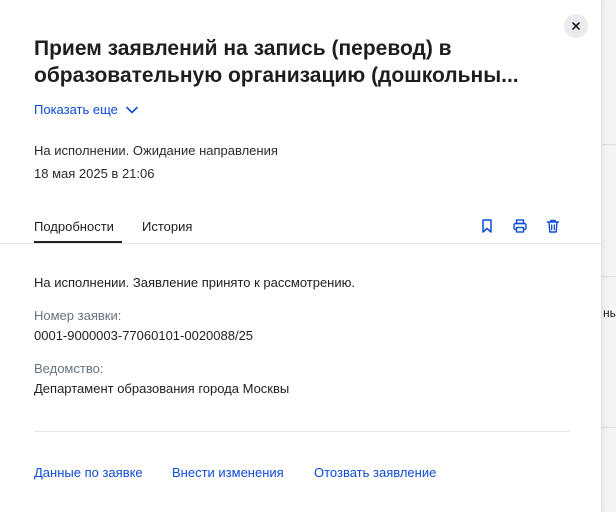 This screenshot has height=512, width=616. What do you see at coordinates (609, 256) in the screenshot?
I see `background-page` at bounding box center [609, 256].